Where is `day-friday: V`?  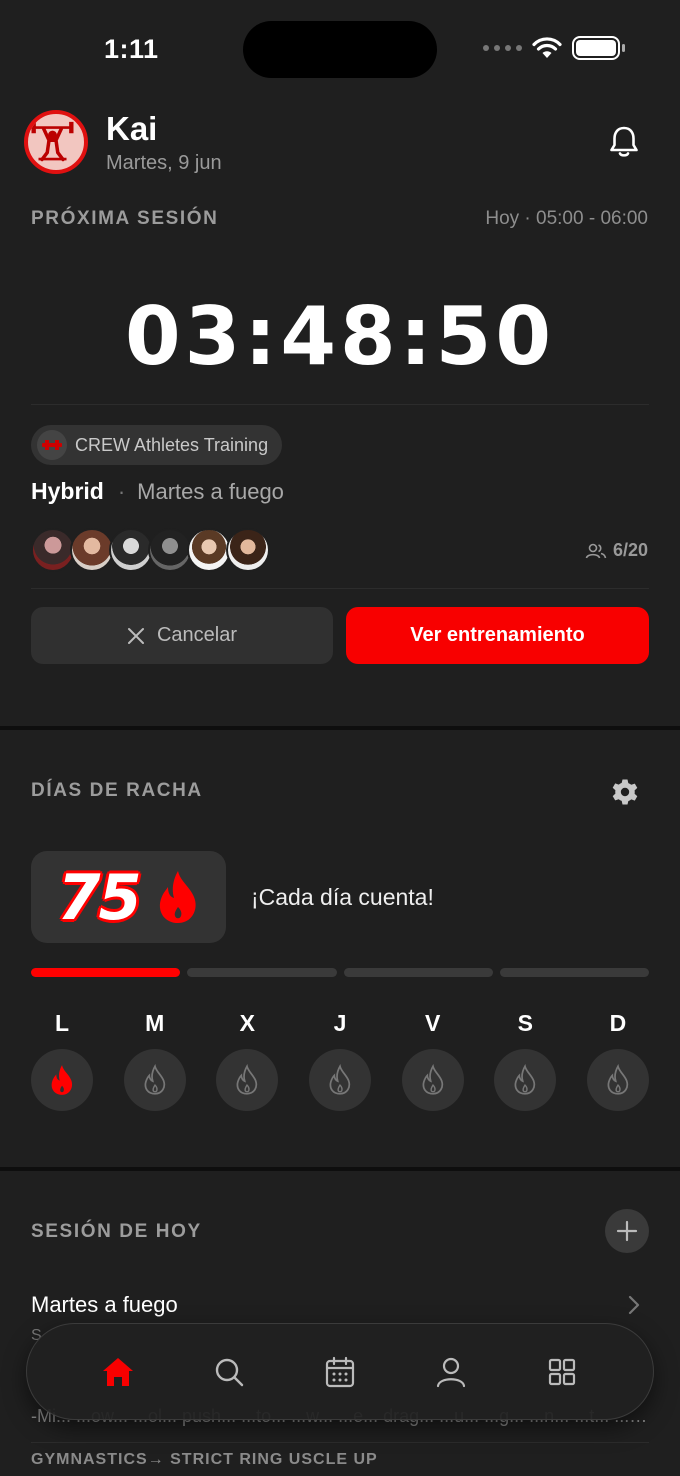
day-friday: V is located at coordinates (432, 1060).